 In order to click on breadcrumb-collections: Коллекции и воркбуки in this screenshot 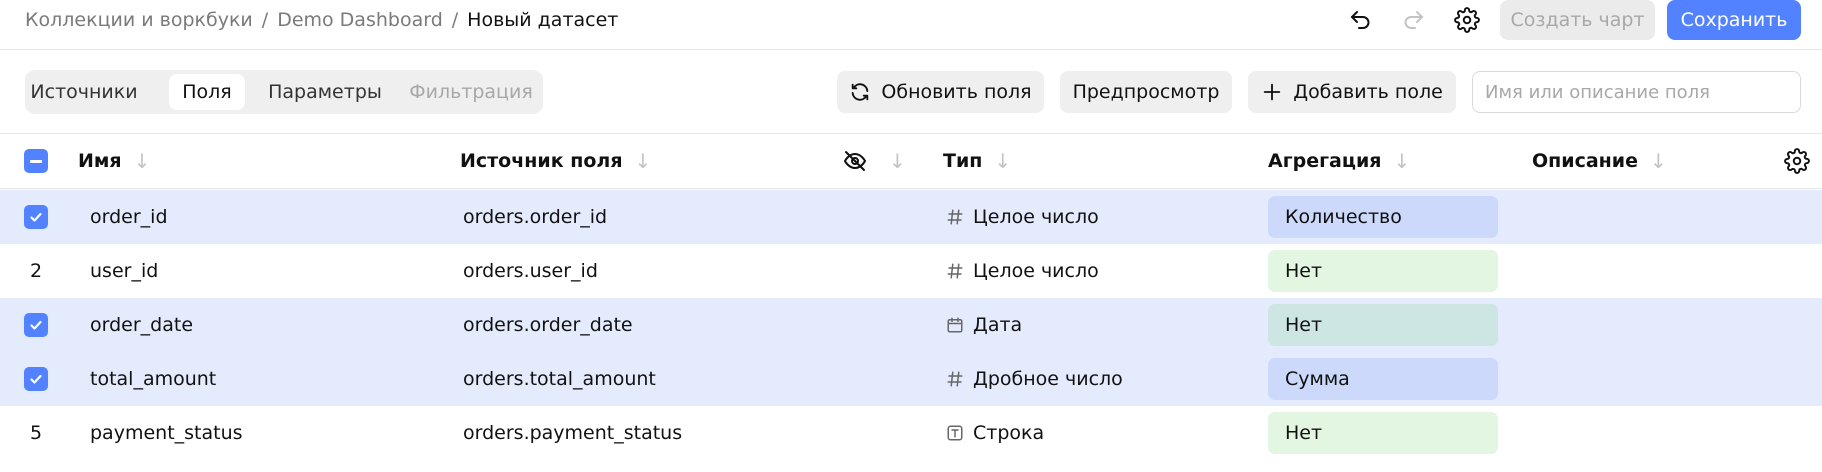, I will do `click(139, 20)`.